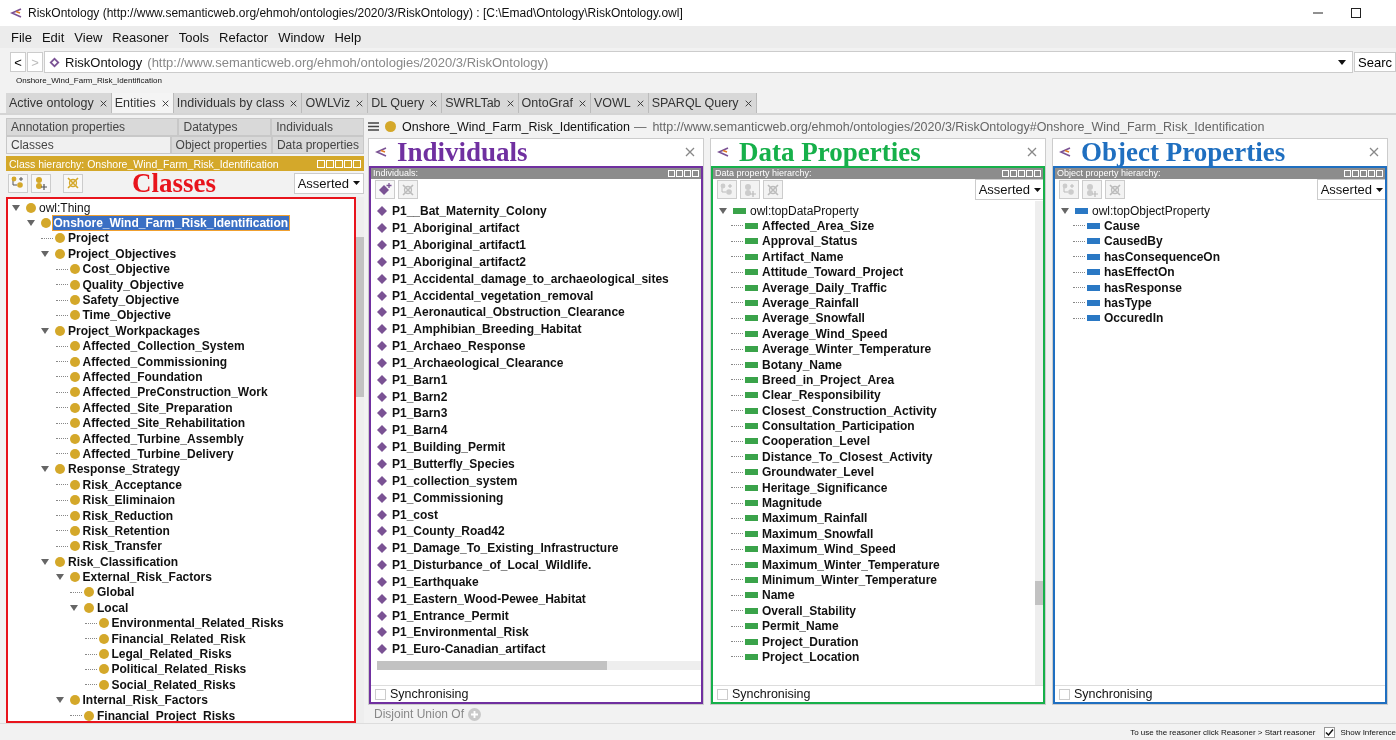 The image size is (1396, 740). Describe the element at coordinates (1134, 318) in the screenshot. I see `property-tree-item: OccuredIn` at that location.